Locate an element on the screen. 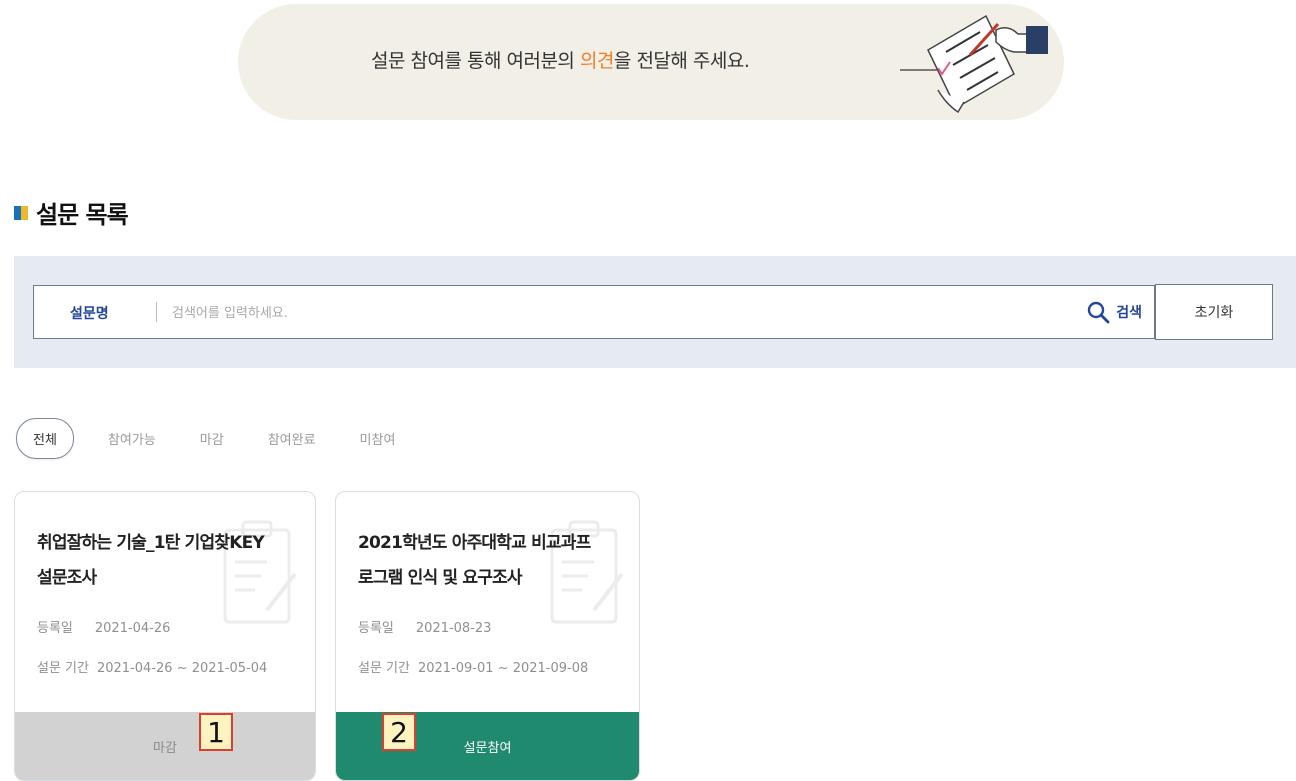  search-area: 설문명 검색 초기화 is located at coordinates (655, 312).